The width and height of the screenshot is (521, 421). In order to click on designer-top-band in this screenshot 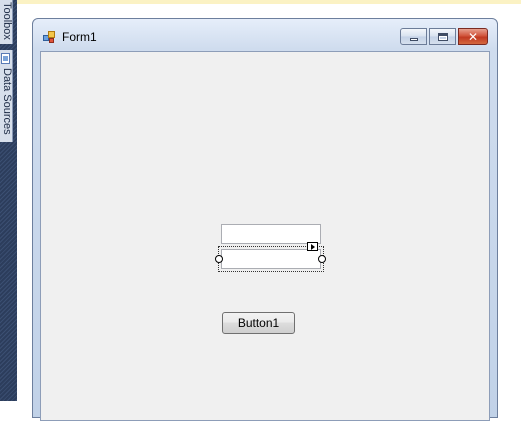, I will do `click(269, 2)`.